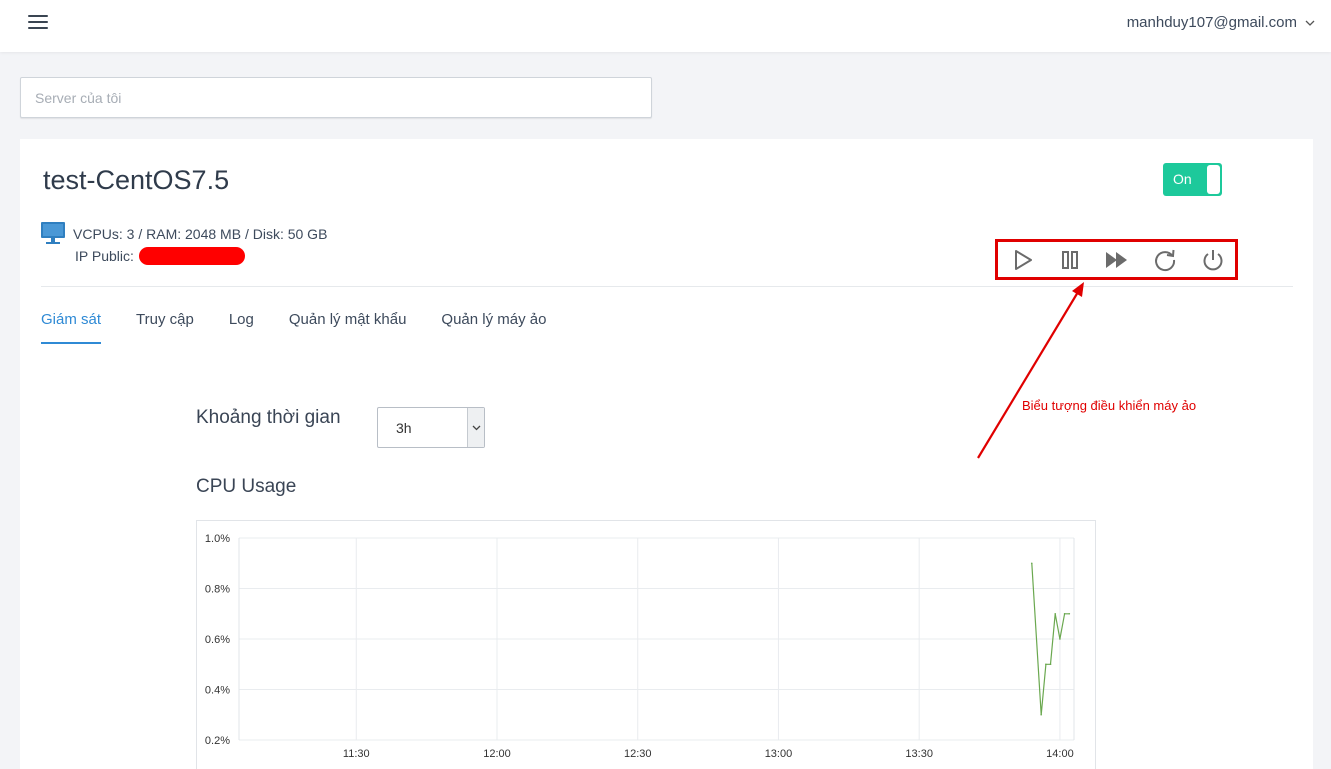  I want to click on x-tick-label: 13:00, so click(779, 754).